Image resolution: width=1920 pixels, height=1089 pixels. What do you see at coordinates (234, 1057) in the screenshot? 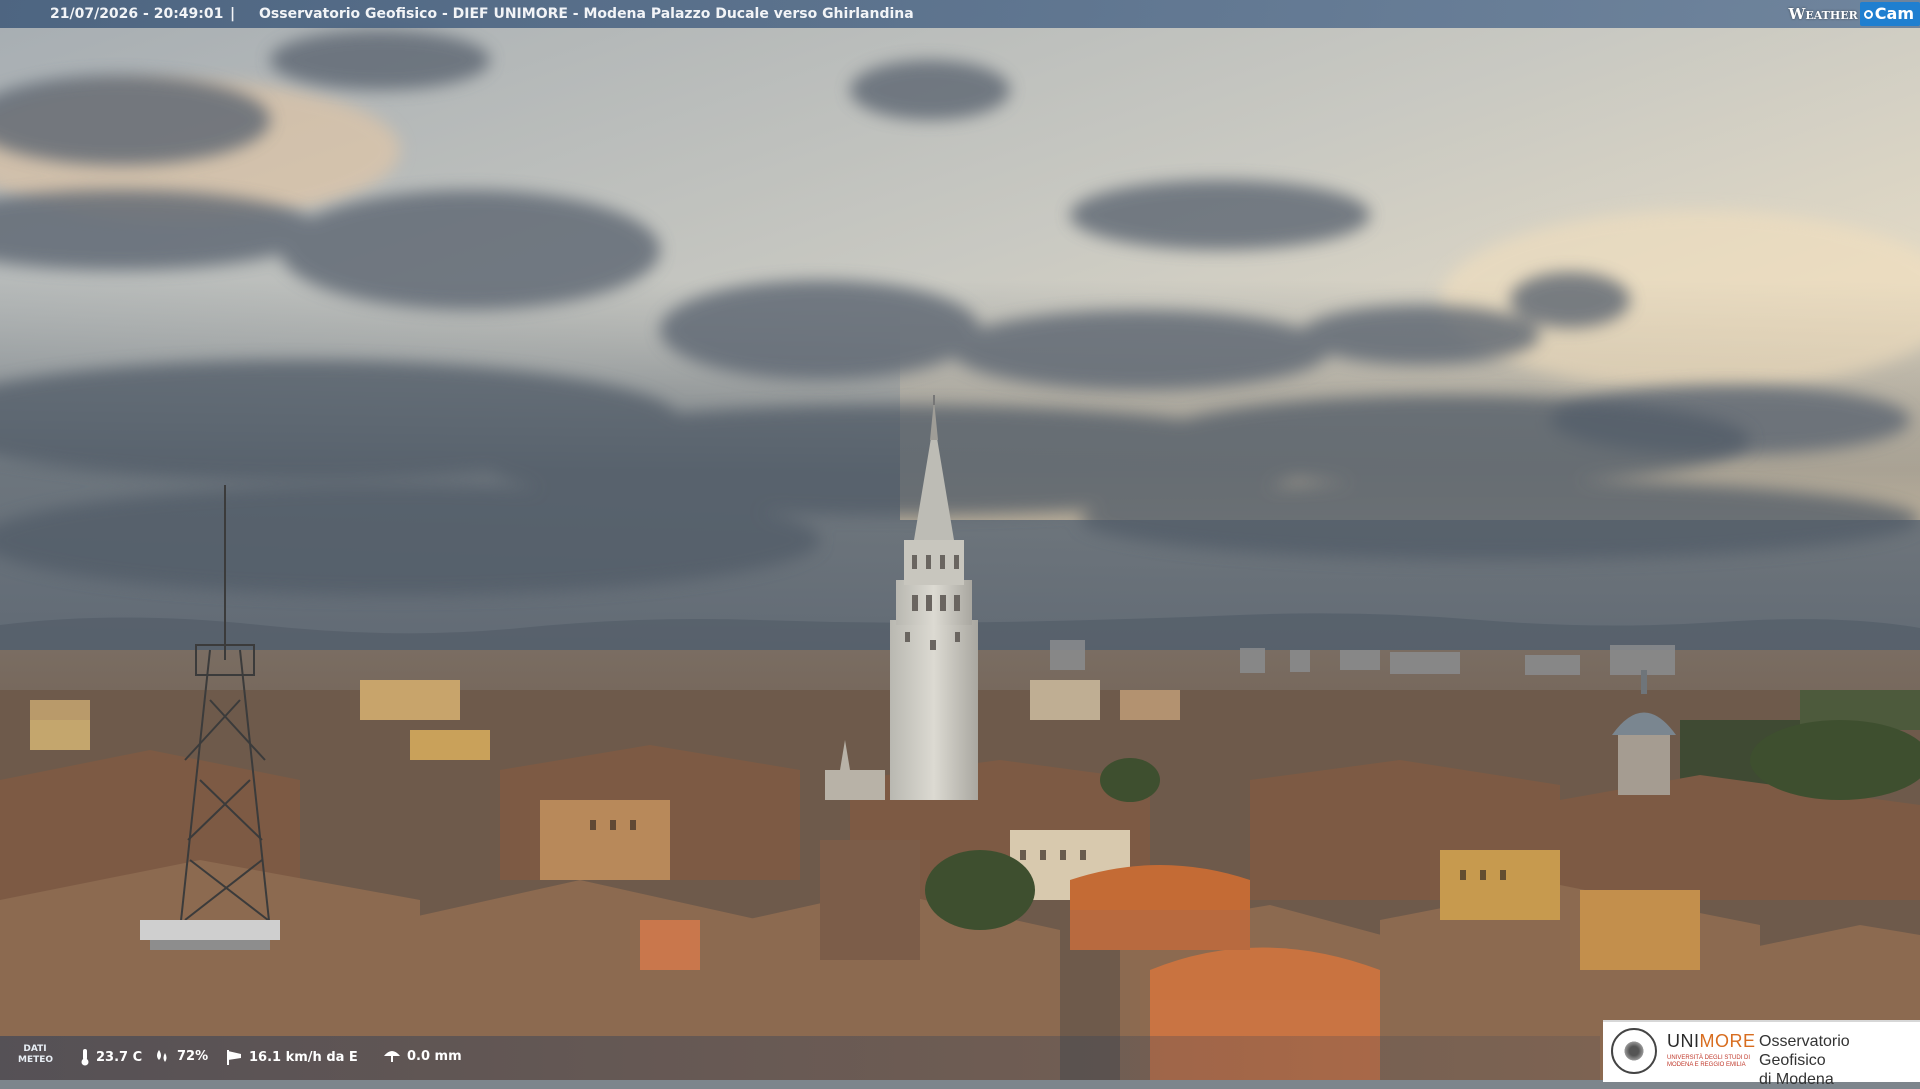
I see `wind-sock-icon` at bounding box center [234, 1057].